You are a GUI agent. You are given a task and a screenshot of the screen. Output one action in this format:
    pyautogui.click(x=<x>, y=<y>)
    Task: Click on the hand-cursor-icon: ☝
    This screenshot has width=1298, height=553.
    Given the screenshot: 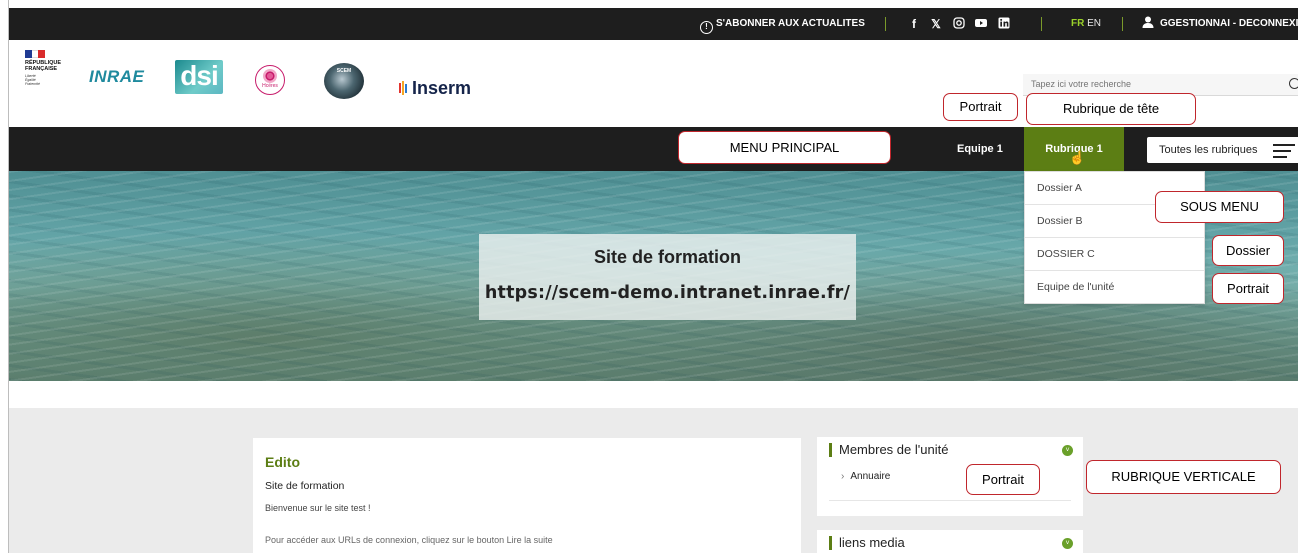 What is the action you would take?
    pyautogui.click(x=1077, y=157)
    